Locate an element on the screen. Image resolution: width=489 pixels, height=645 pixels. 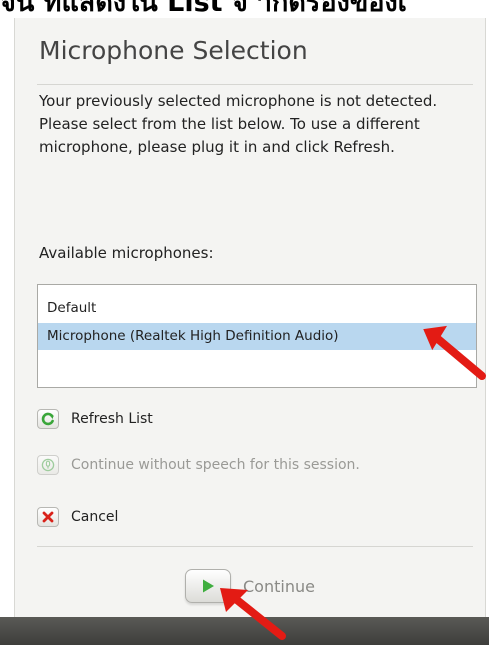
cancel-x-icon is located at coordinates (48, 517).